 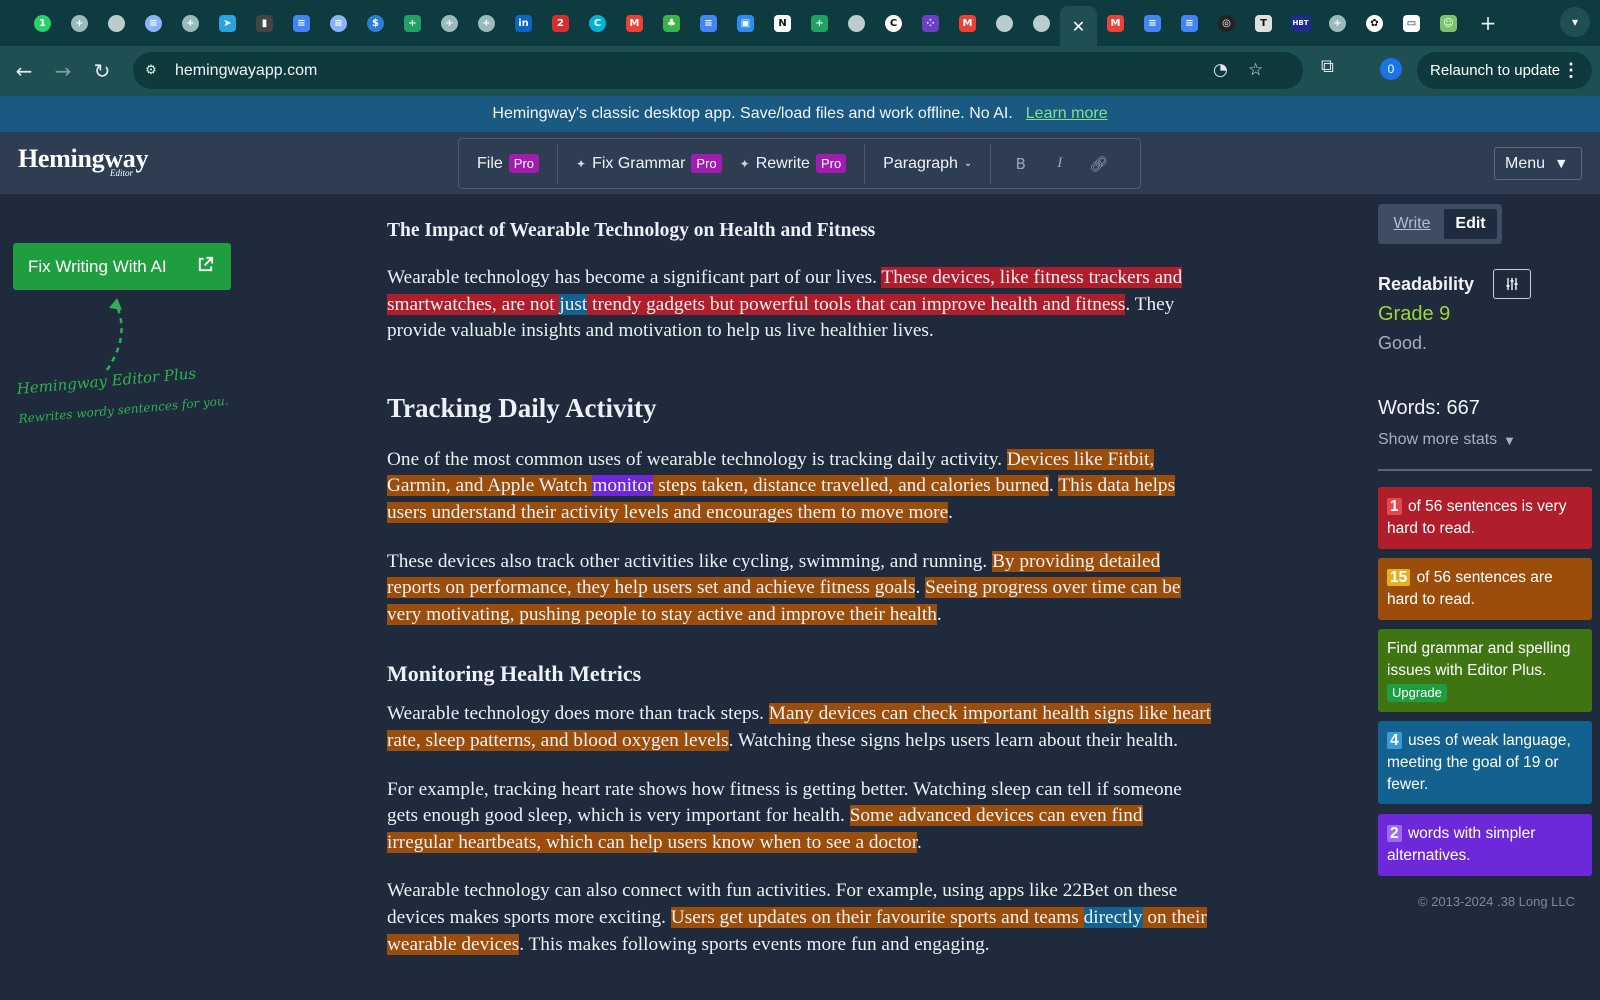 What do you see at coordinates (1512, 284) in the screenshot?
I see `readability-settings-button` at bounding box center [1512, 284].